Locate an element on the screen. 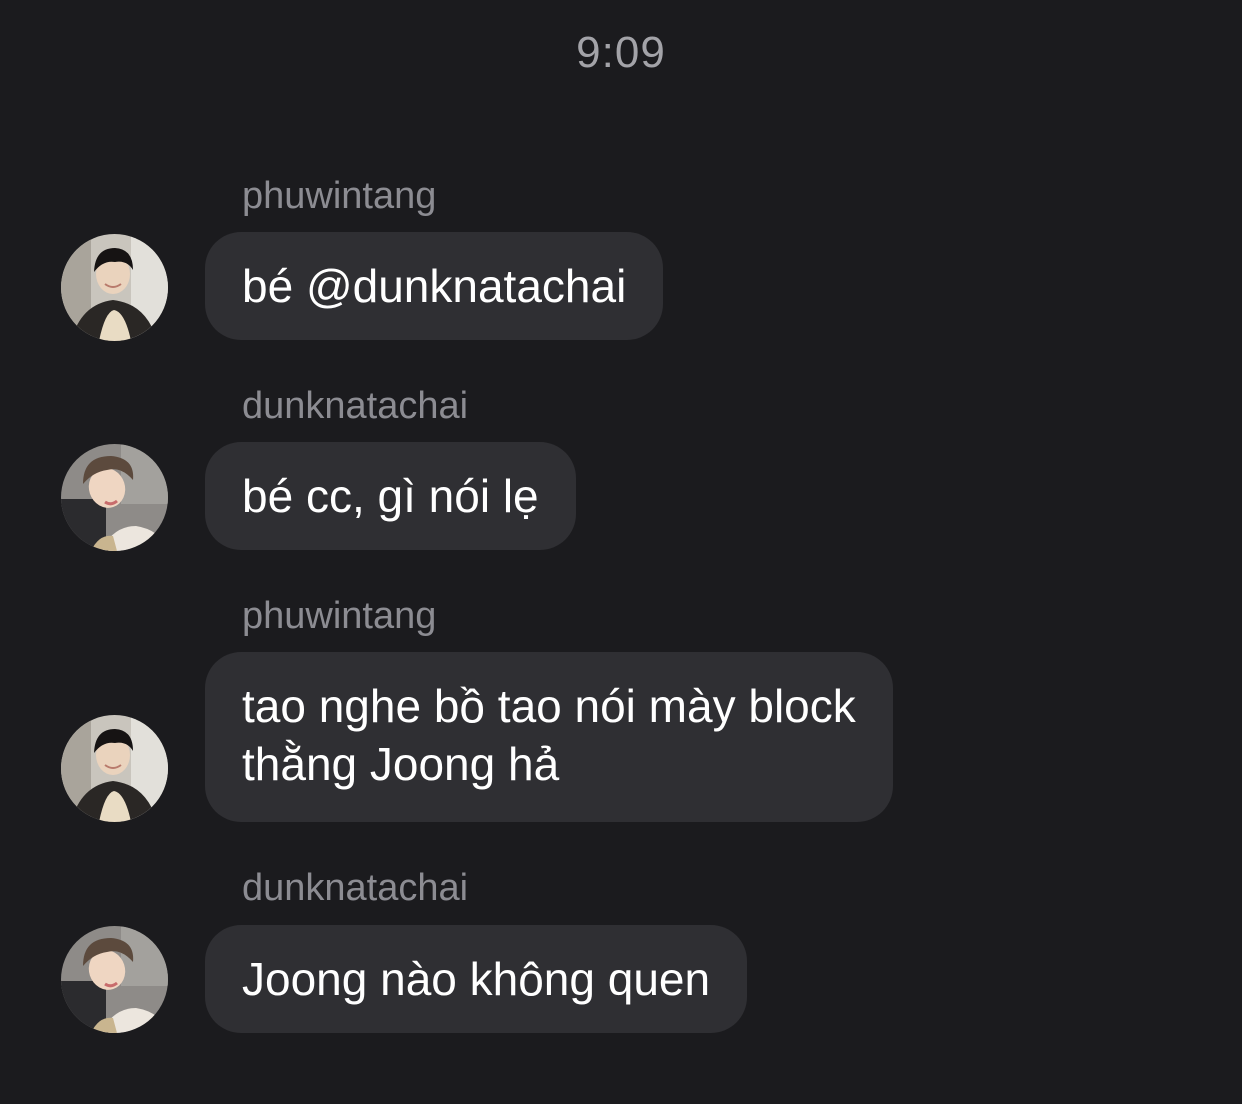  message-text: Joong nào không quen is located at coordinates (476, 979).